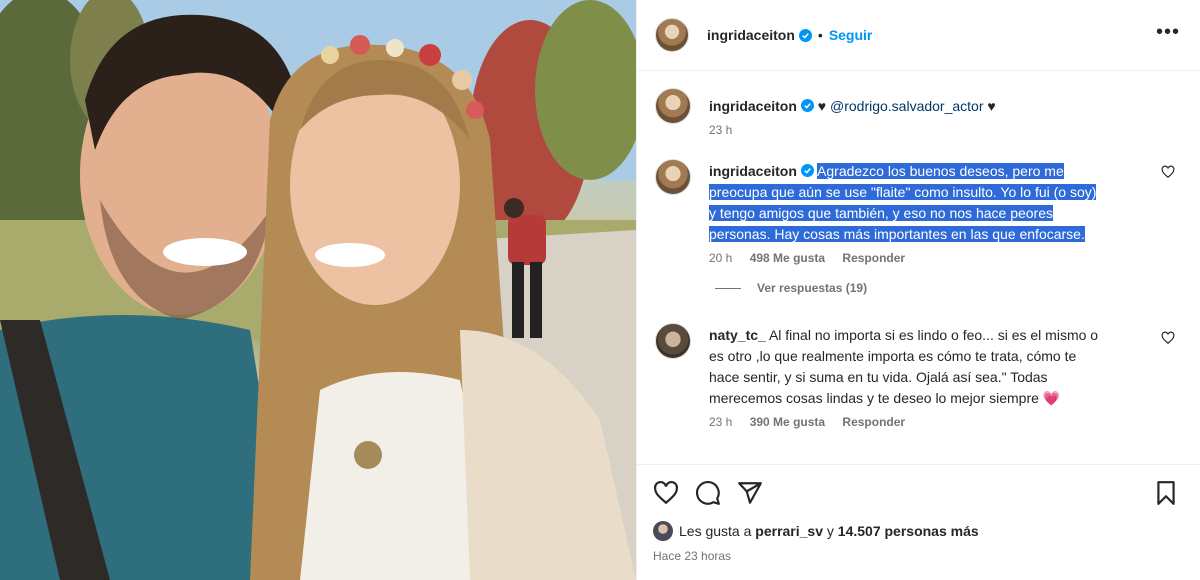  What do you see at coordinates (715, 531) in the screenshot?
I see `likes-prefix: Les gusta a` at bounding box center [715, 531].